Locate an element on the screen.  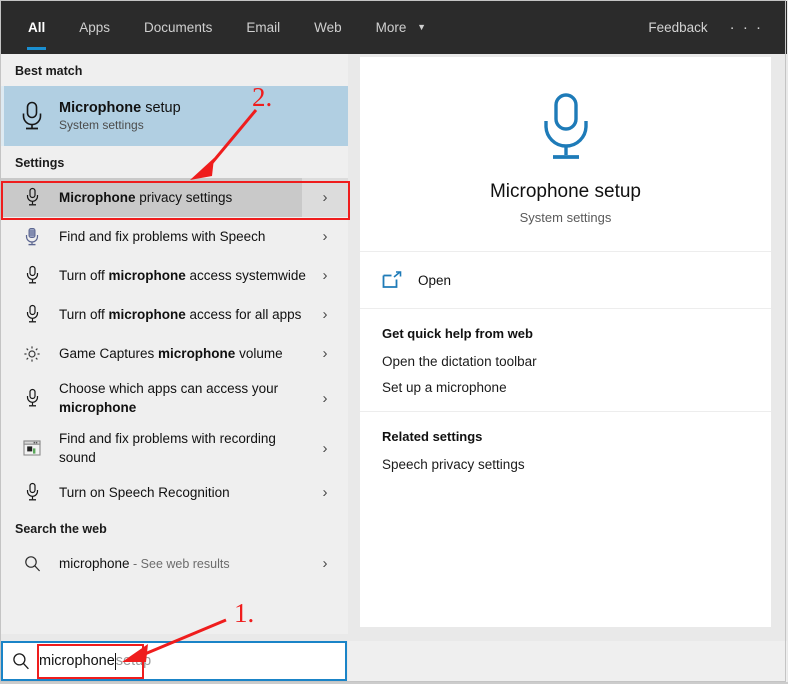
tab-email-label: Email is located at coordinates (263, 27).